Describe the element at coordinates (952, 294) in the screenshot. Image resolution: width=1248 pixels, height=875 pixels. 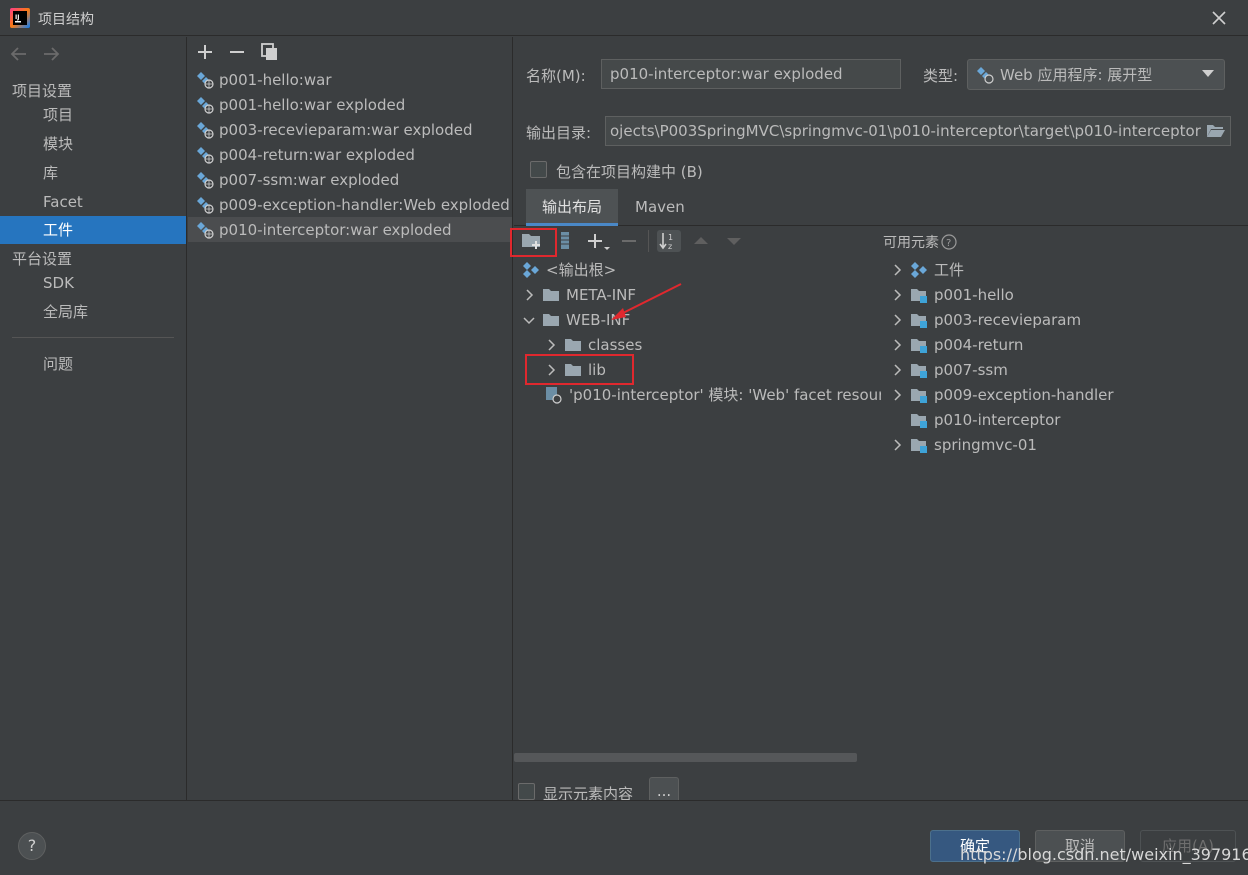
I see `available-item-module: p001-hello` at that location.